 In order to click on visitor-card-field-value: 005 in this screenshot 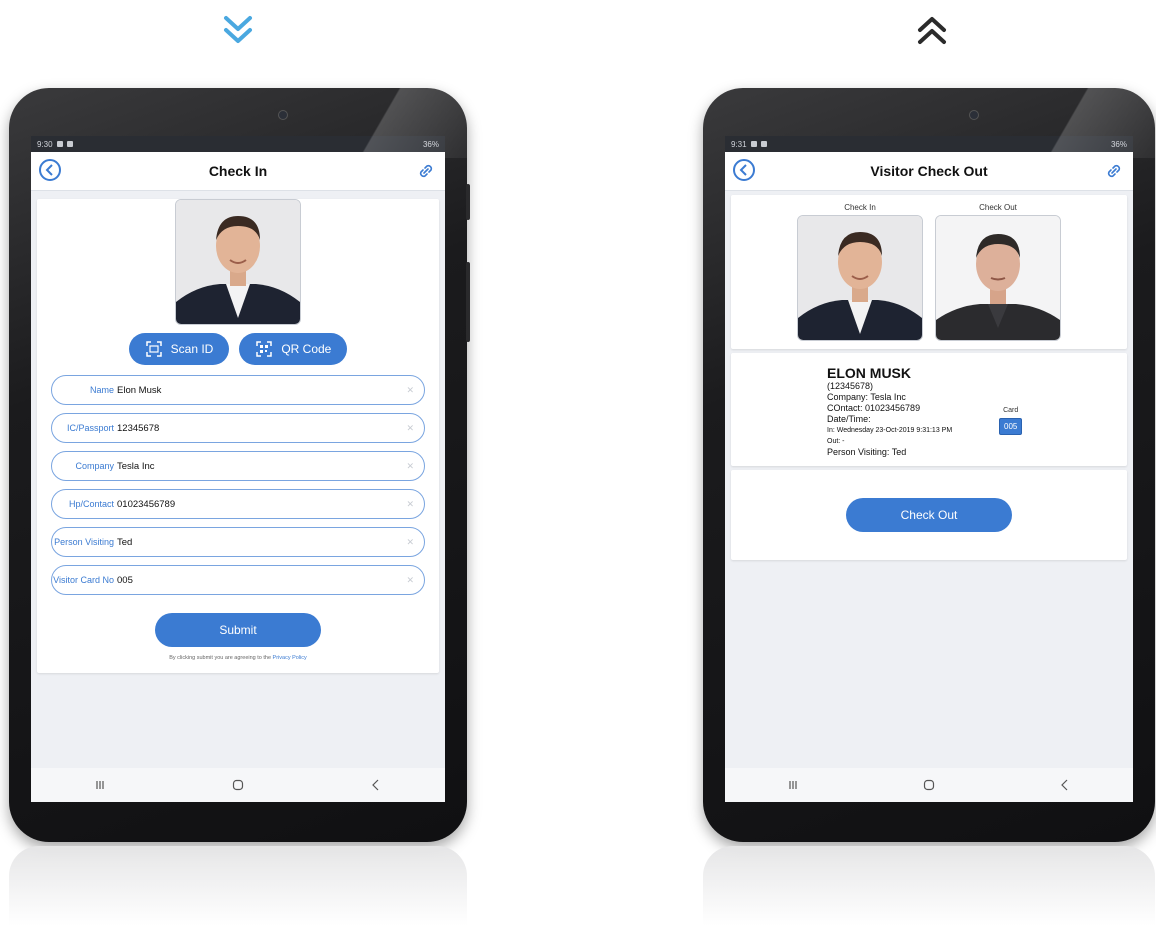, I will do `click(125, 580)`.